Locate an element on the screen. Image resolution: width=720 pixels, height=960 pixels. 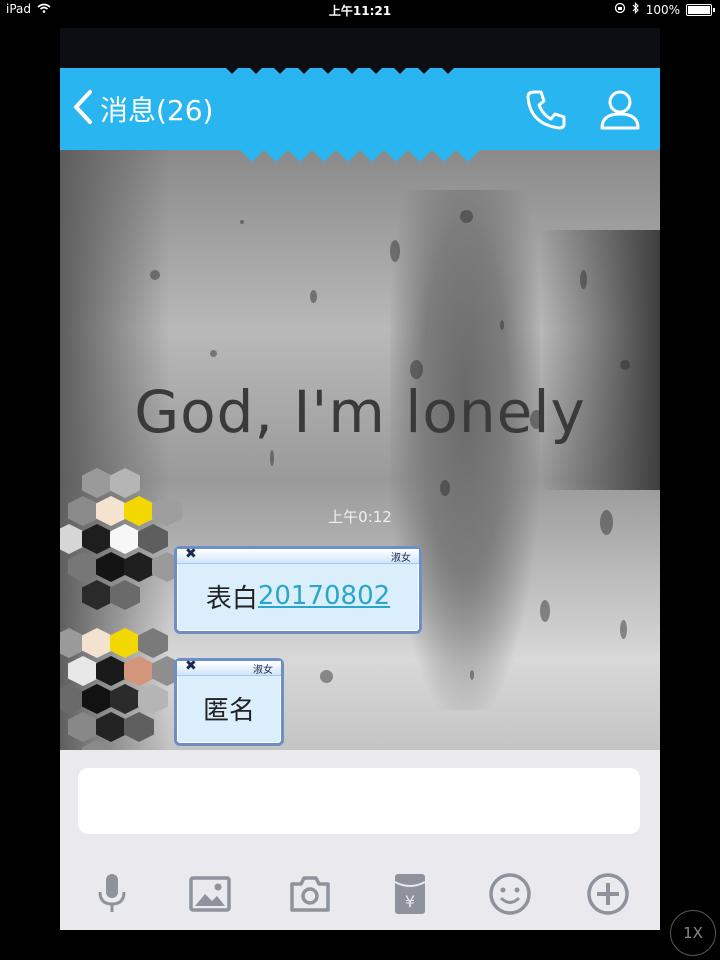
status-time: 上午11:21 is located at coordinates (360, 11).